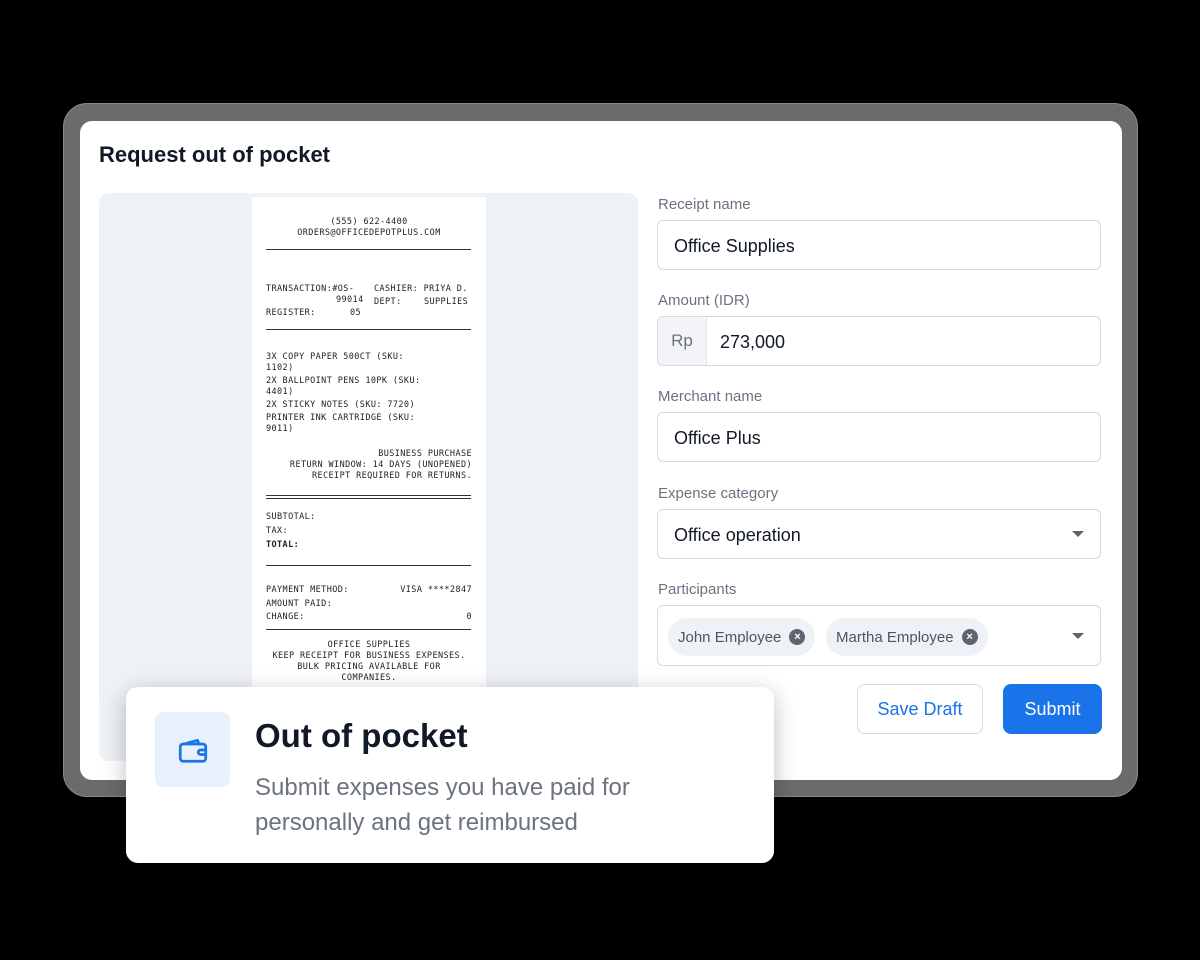 The image size is (1200, 960). I want to click on receipt-item-line: PRINTER INK CARTRIDGE (SKU:, so click(340, 418).